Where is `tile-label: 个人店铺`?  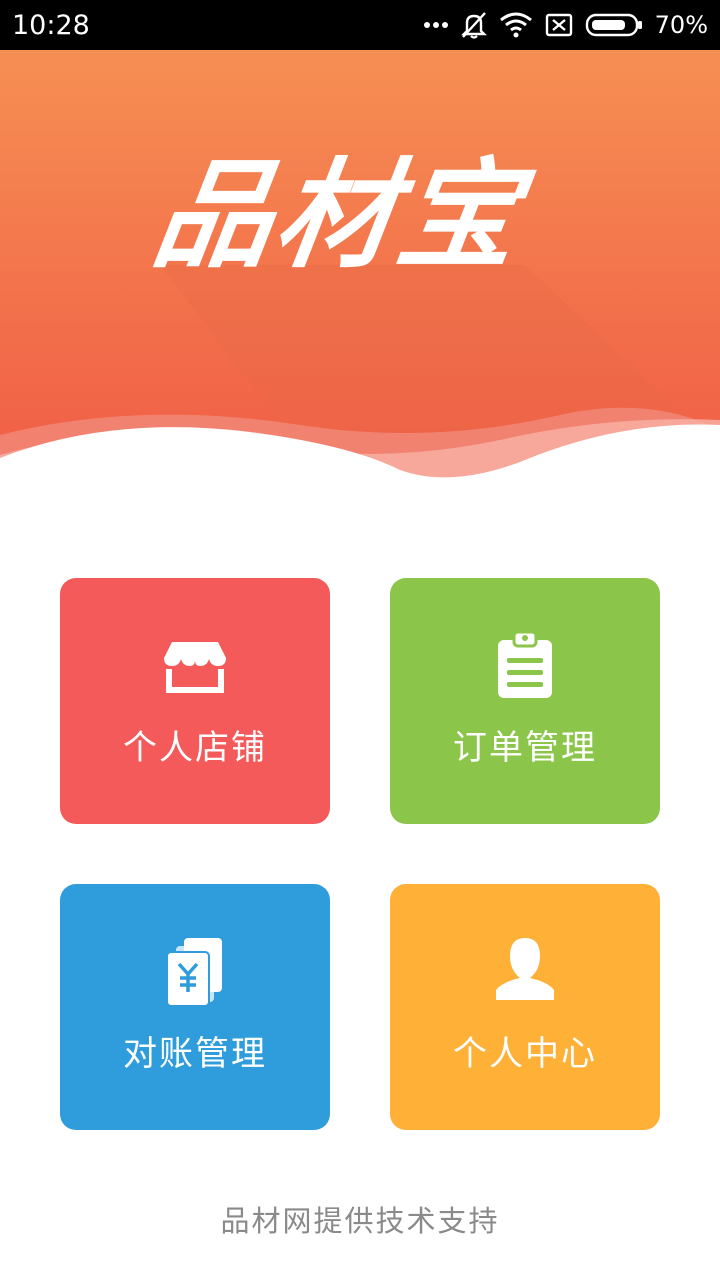 tile-label: 个人店铺 is located at coordinates (195, 748).